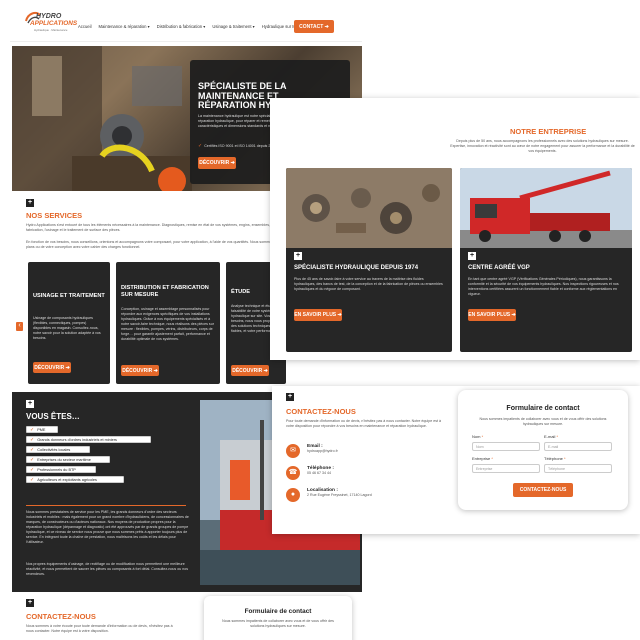  I want to click on telephone-field: Téléphone, so click(578, 468).